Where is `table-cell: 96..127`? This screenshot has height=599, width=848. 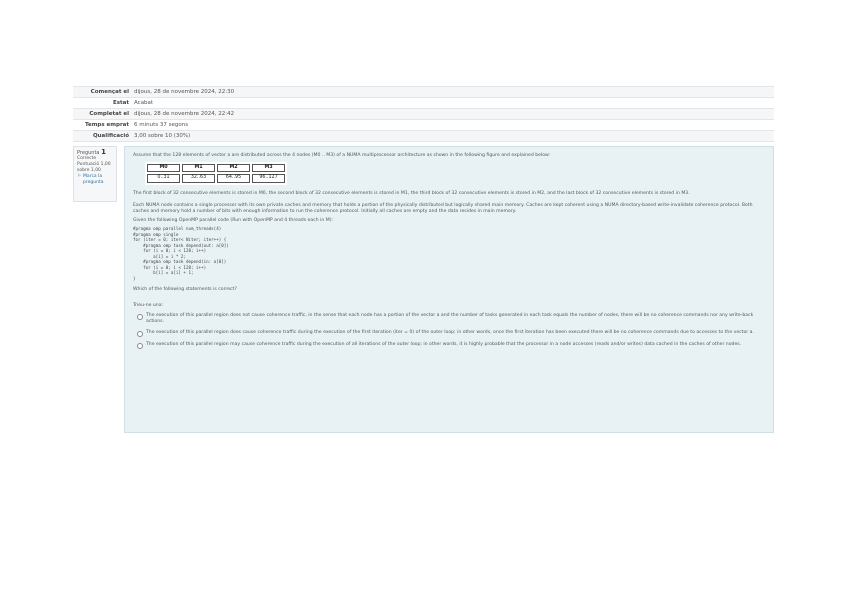
table-cell: 96..127 is located at coordinates (268, 178).